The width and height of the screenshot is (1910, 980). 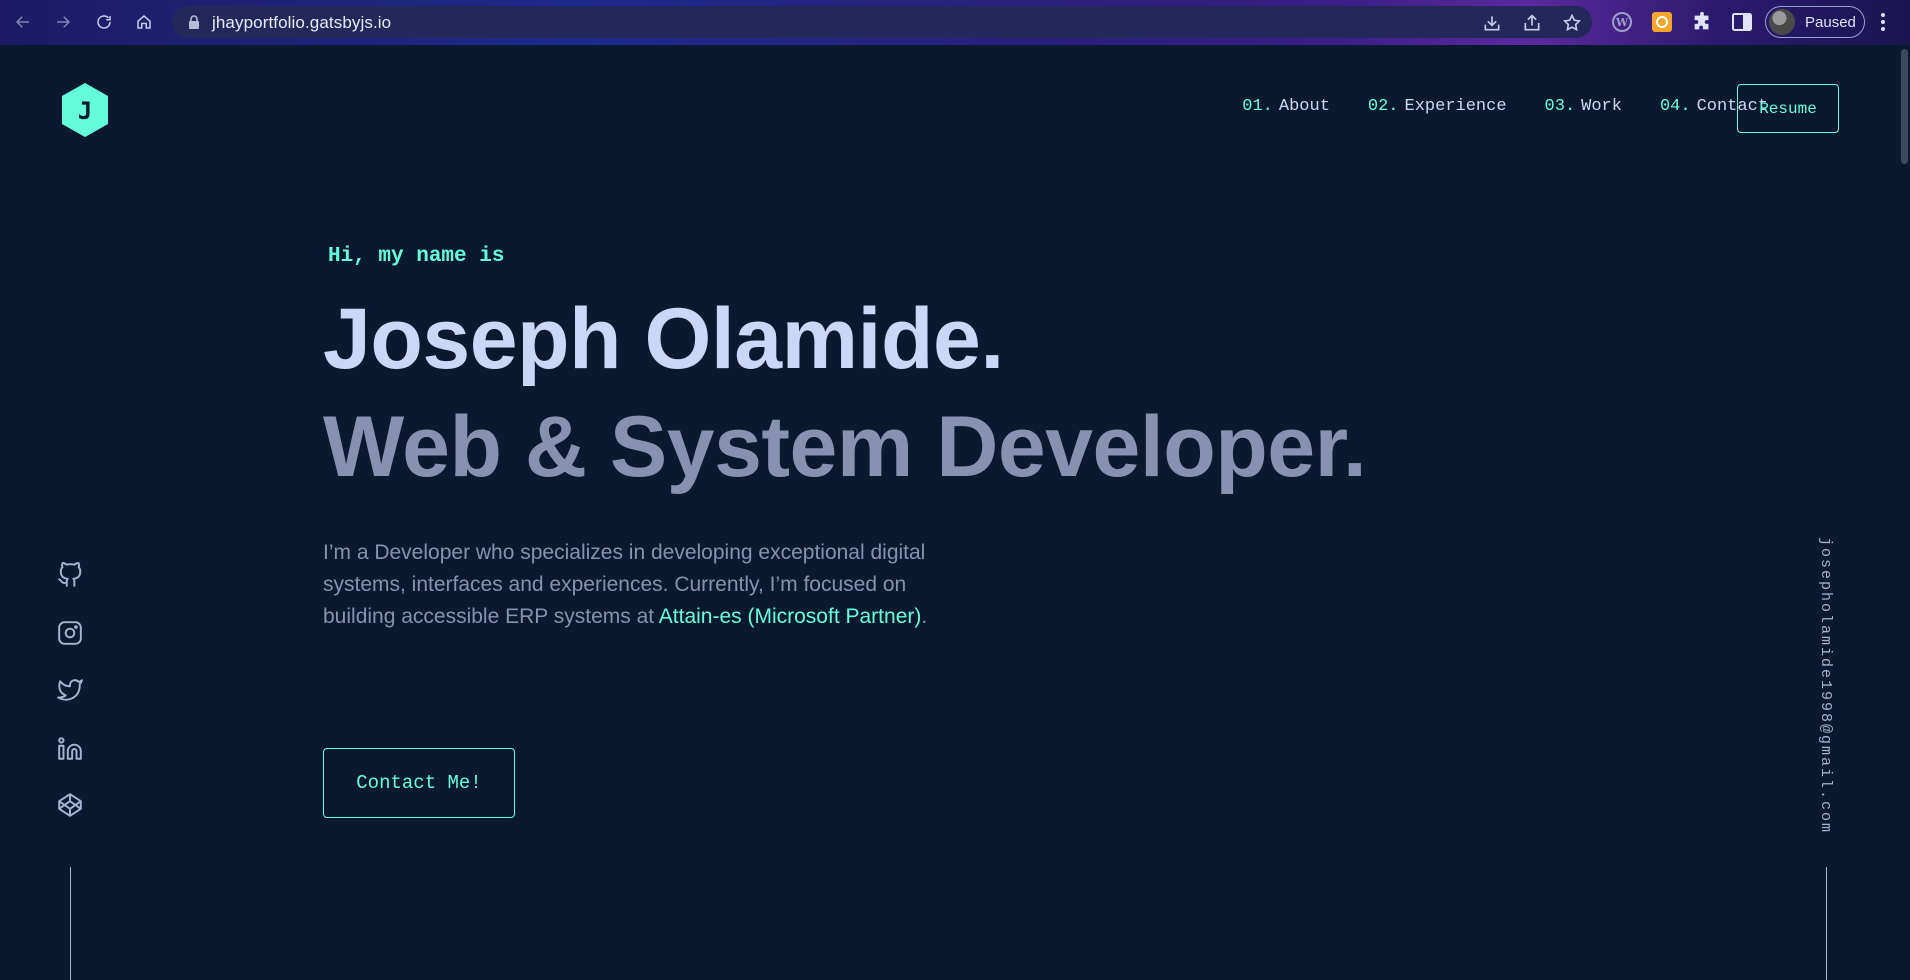 I want to click on scrollbar-thumb, so click(x=1904, y=106).